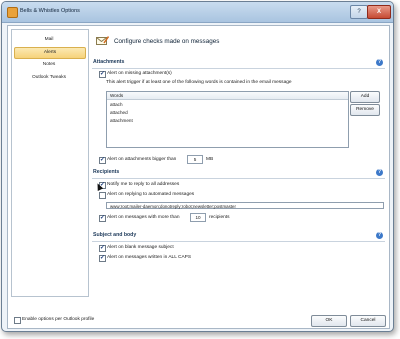 This screenshot has height=339, width=400. Describe the element at coordinates (379, 62) in the screenshot. I see `attachments-help-icon: ?` at that location.